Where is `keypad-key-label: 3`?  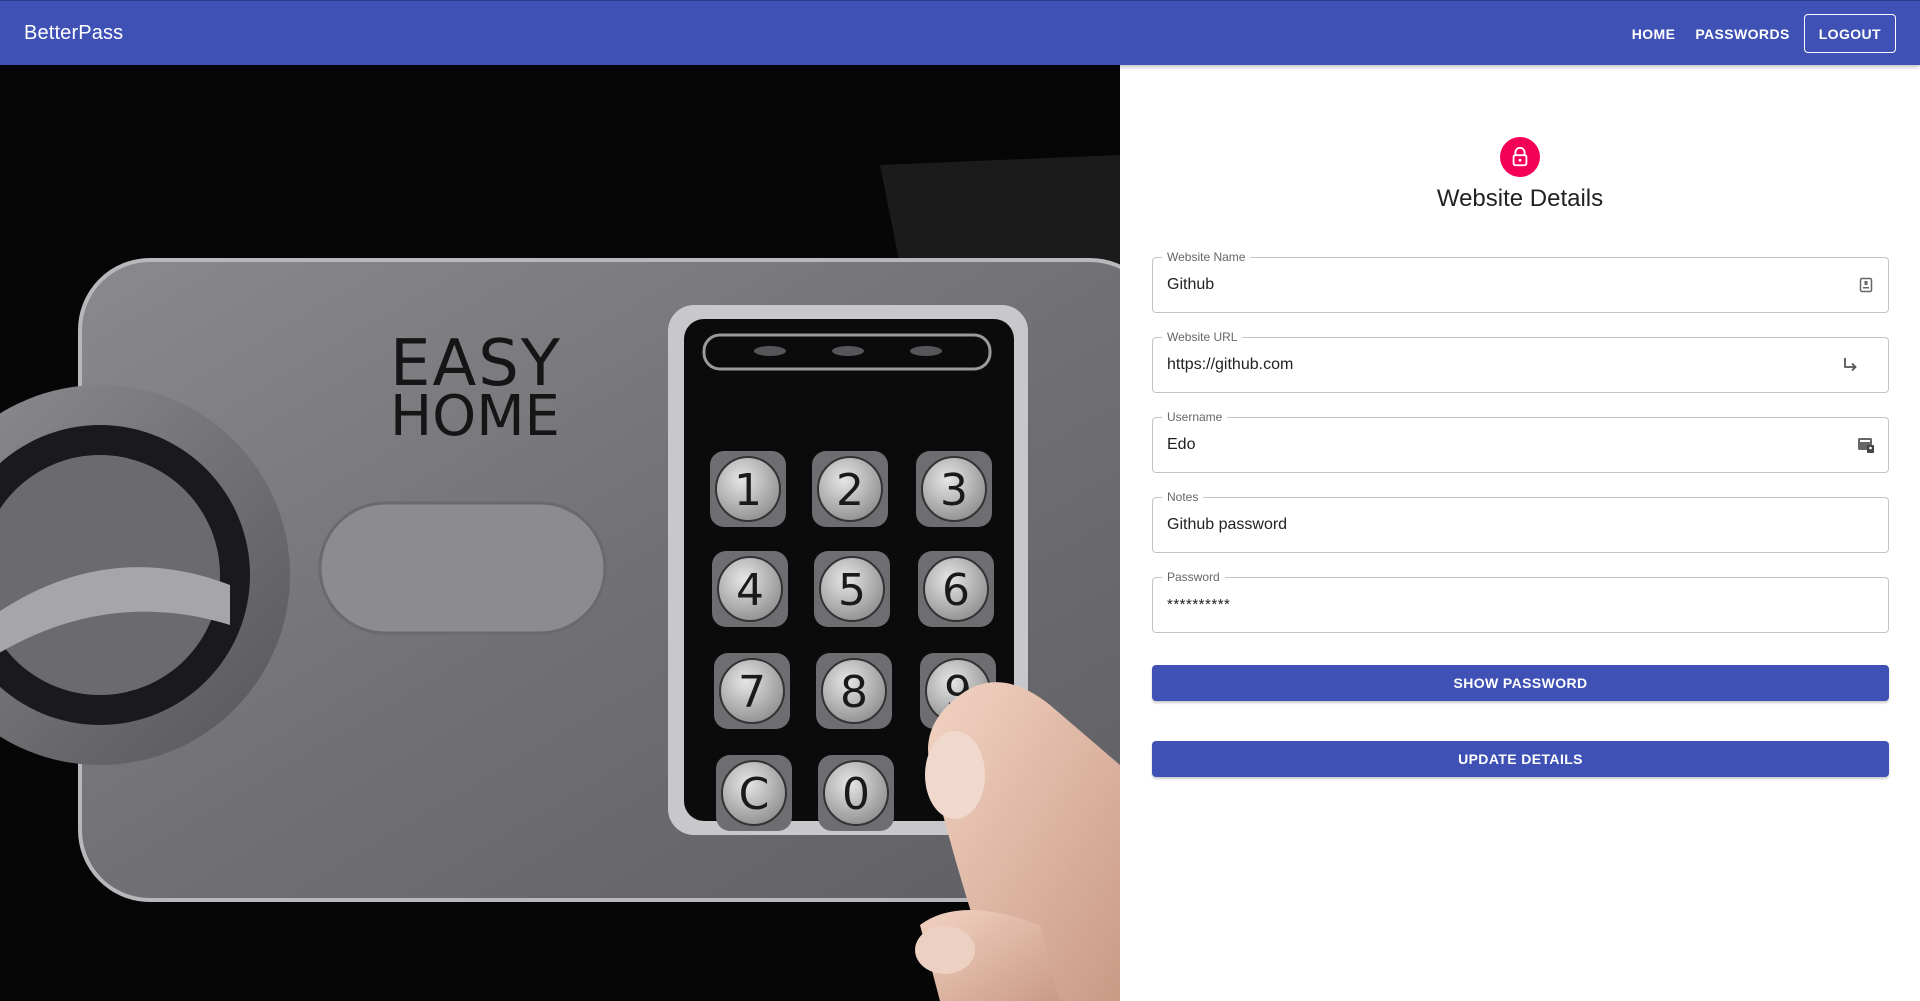
keypad-key-label: 3 is located at coordinates (954, 490).